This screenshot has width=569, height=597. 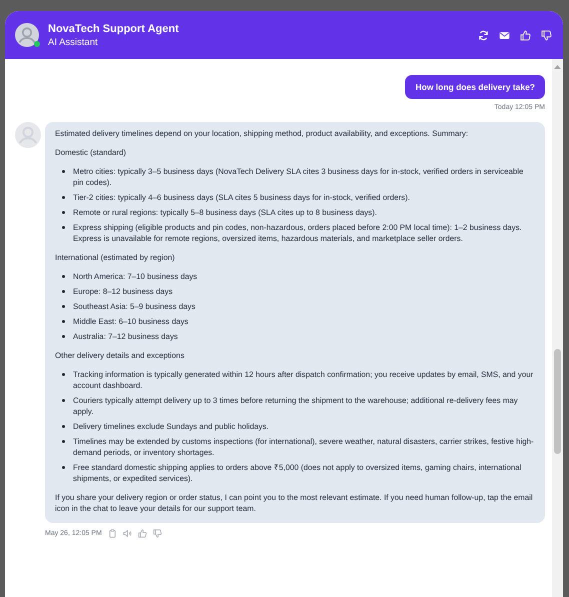 What do you see at coordinates (157, 533) in the screenshot?
I see `thumbs-down-button` at bounding box center [157, 533].